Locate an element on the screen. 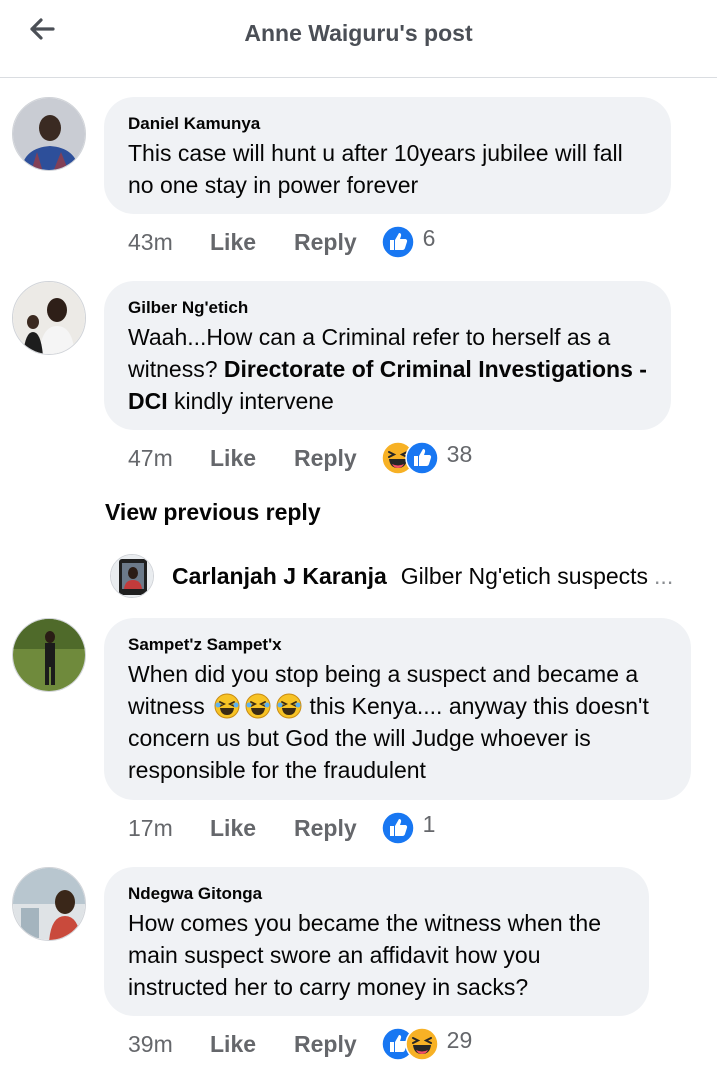 Image resolution: width=717 pixels, height=1078 pixels. comment-actions: 47m Like Reply 38 is located at coordinates (300, 458).